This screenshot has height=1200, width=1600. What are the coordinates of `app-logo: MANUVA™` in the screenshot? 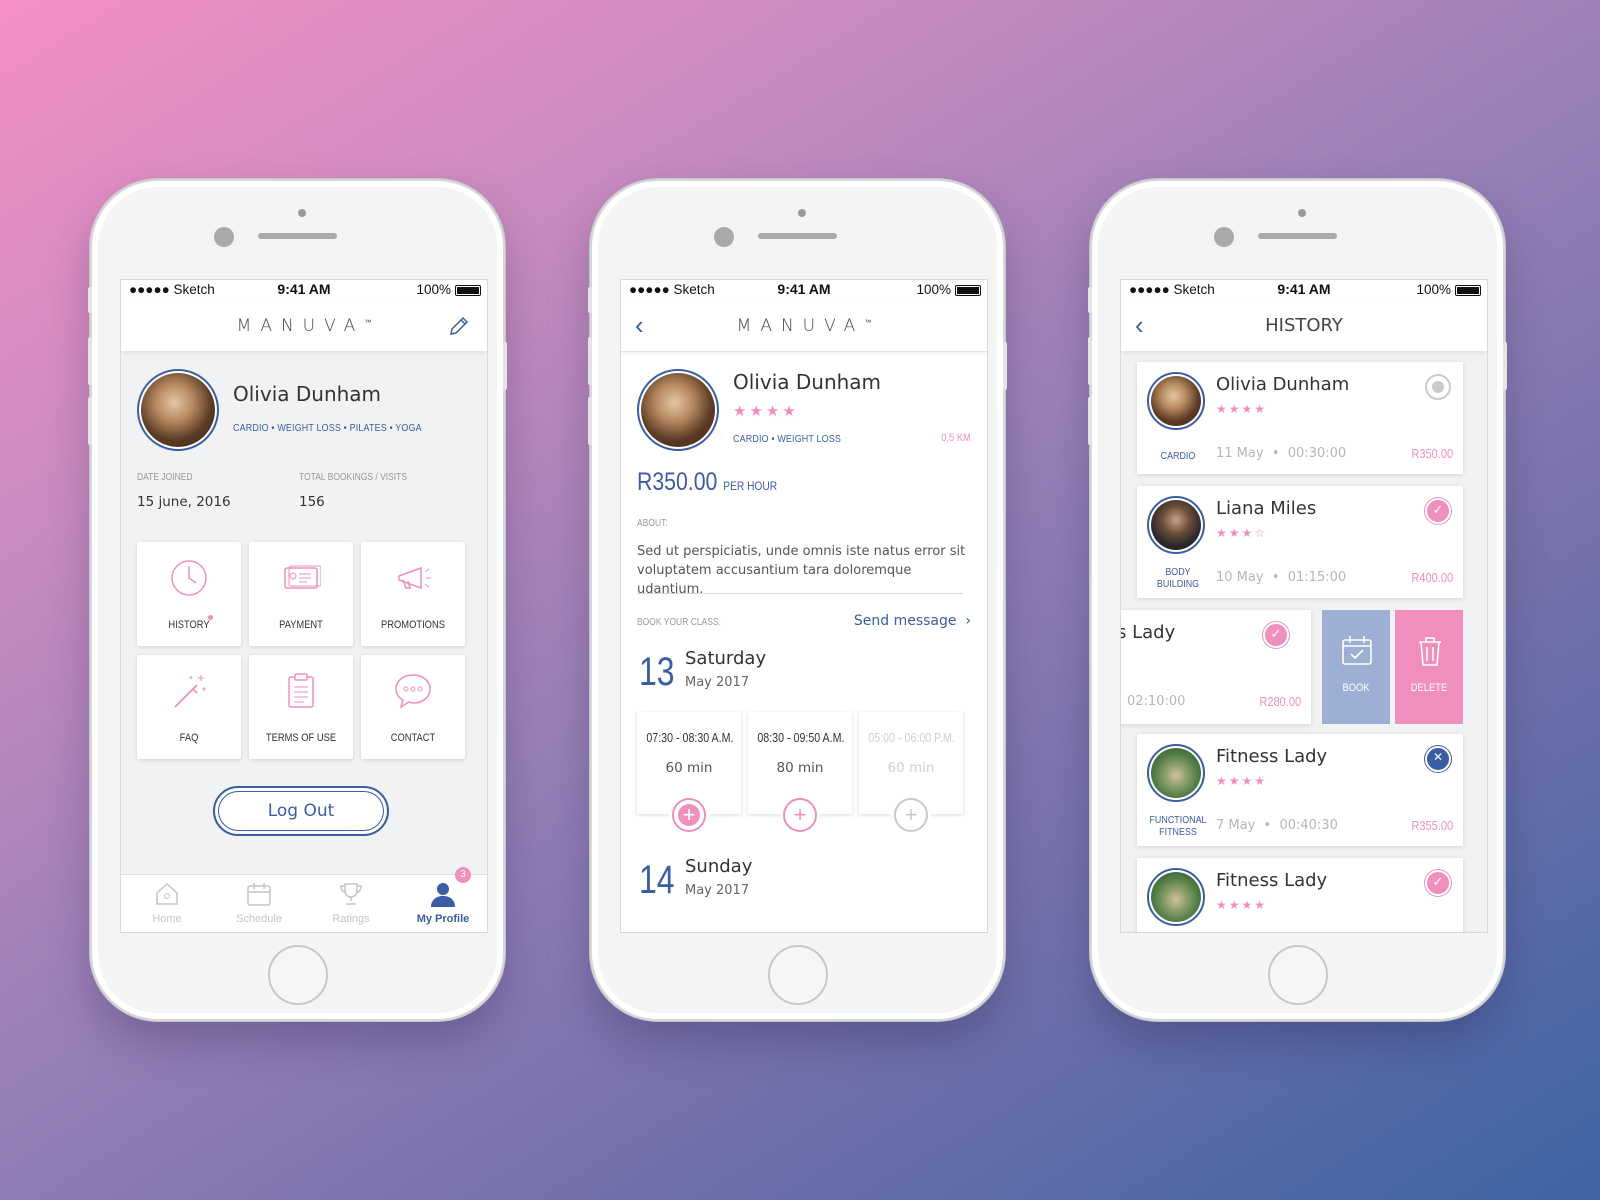 It's located at (804, 326).